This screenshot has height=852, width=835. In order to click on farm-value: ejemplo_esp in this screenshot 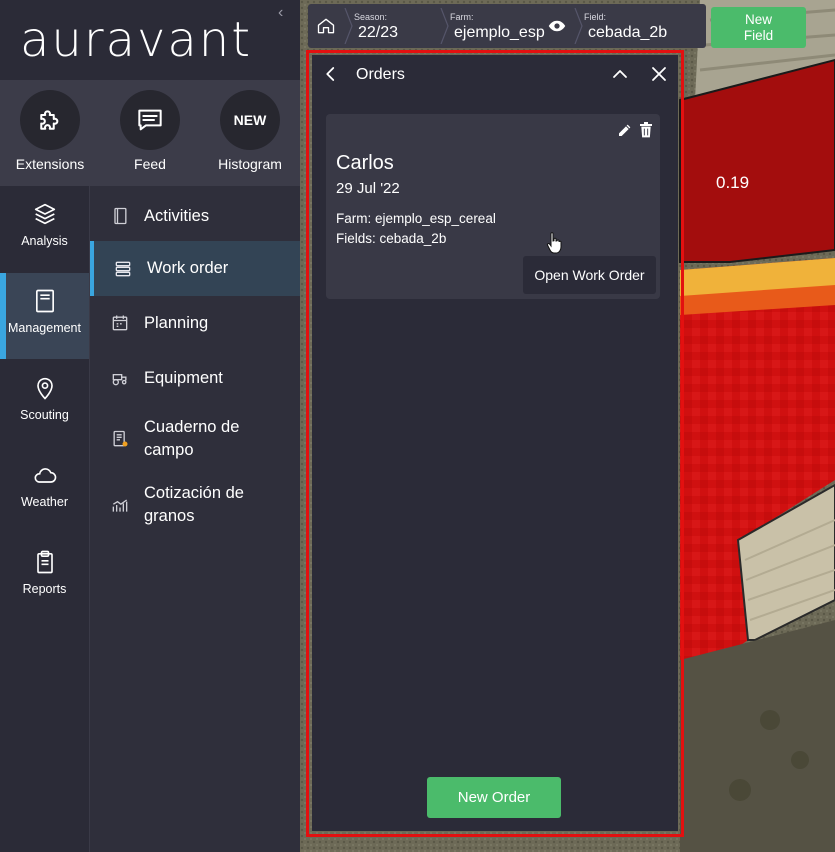, I will do `click(499, 32)`.